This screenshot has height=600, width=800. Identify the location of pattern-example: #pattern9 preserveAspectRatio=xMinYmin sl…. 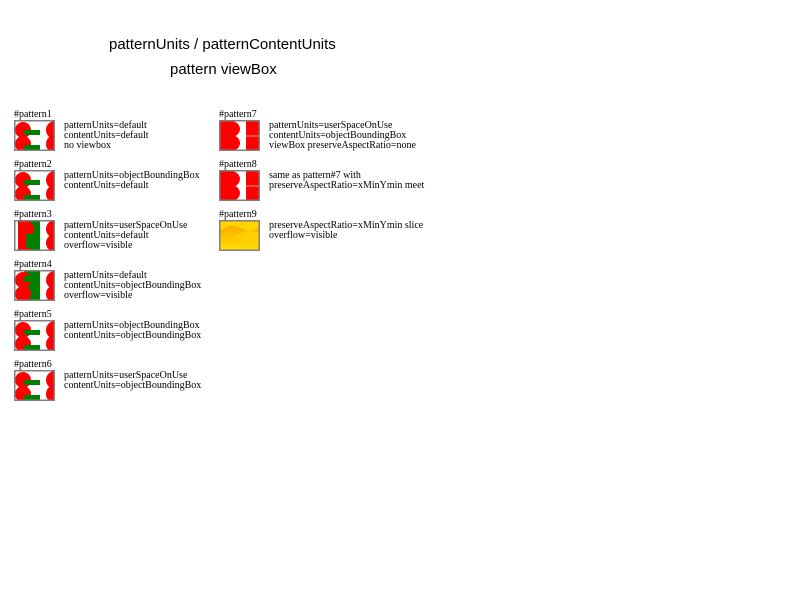
(321, 232).